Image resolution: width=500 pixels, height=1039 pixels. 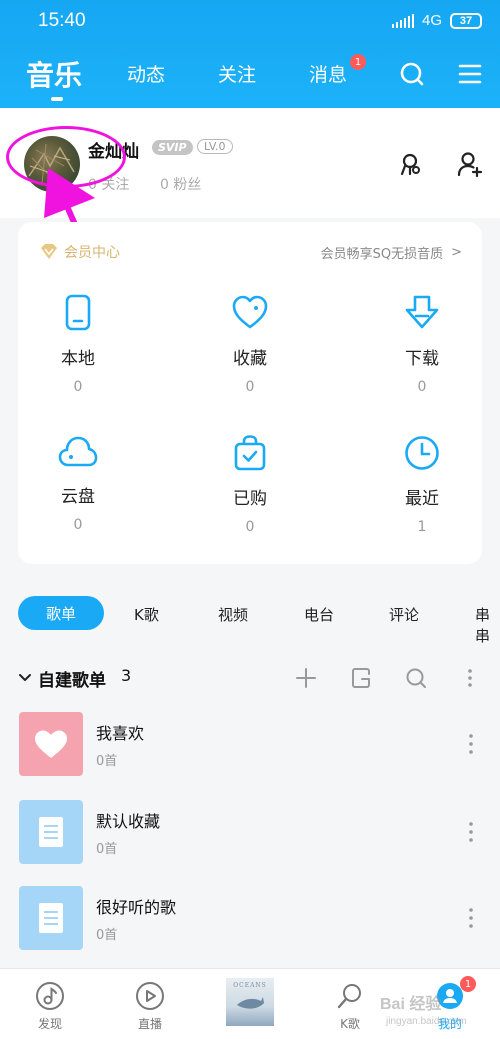 I want to click on library-label: 下载, so click(x=422, y=359).